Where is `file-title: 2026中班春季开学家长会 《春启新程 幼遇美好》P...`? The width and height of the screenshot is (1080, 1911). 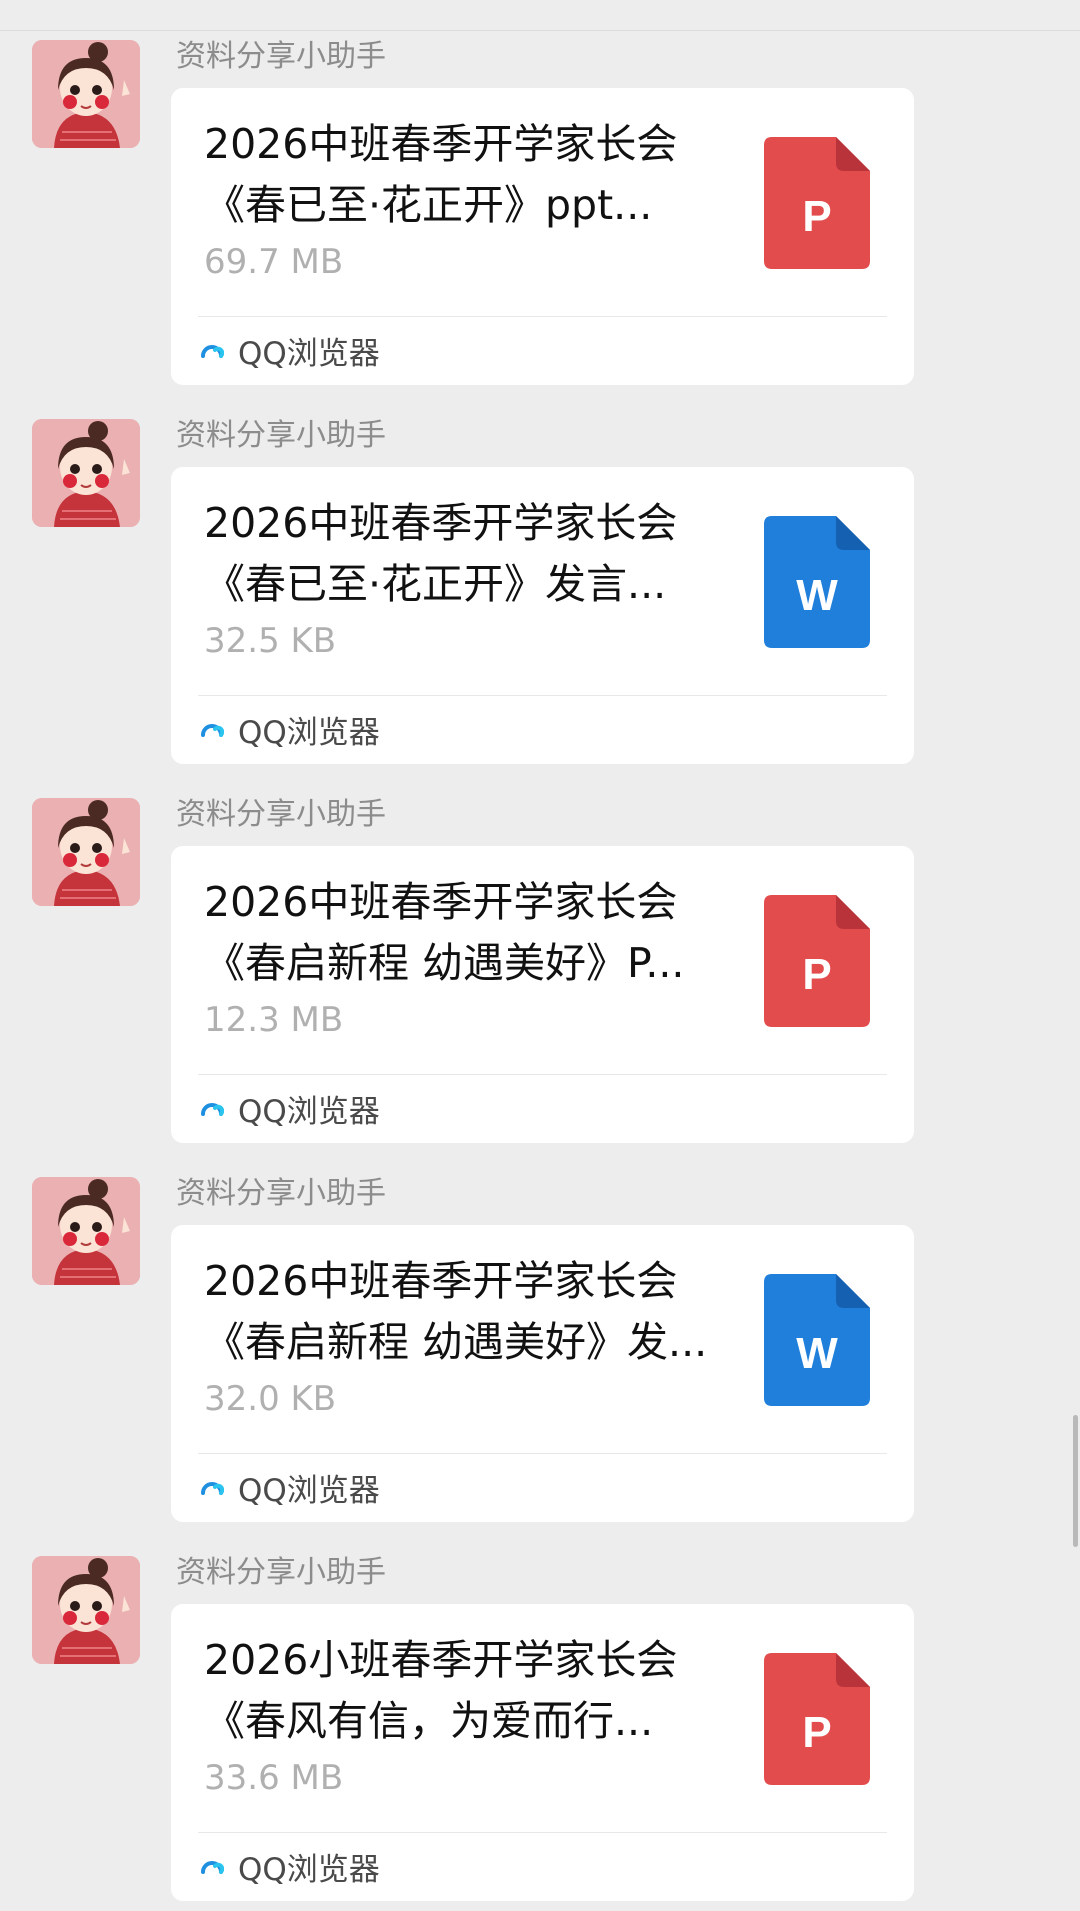
file-title: 2026中班春季开学家长会 《春启新程 幼遇美好》P... is located at coordinates (469, 933).